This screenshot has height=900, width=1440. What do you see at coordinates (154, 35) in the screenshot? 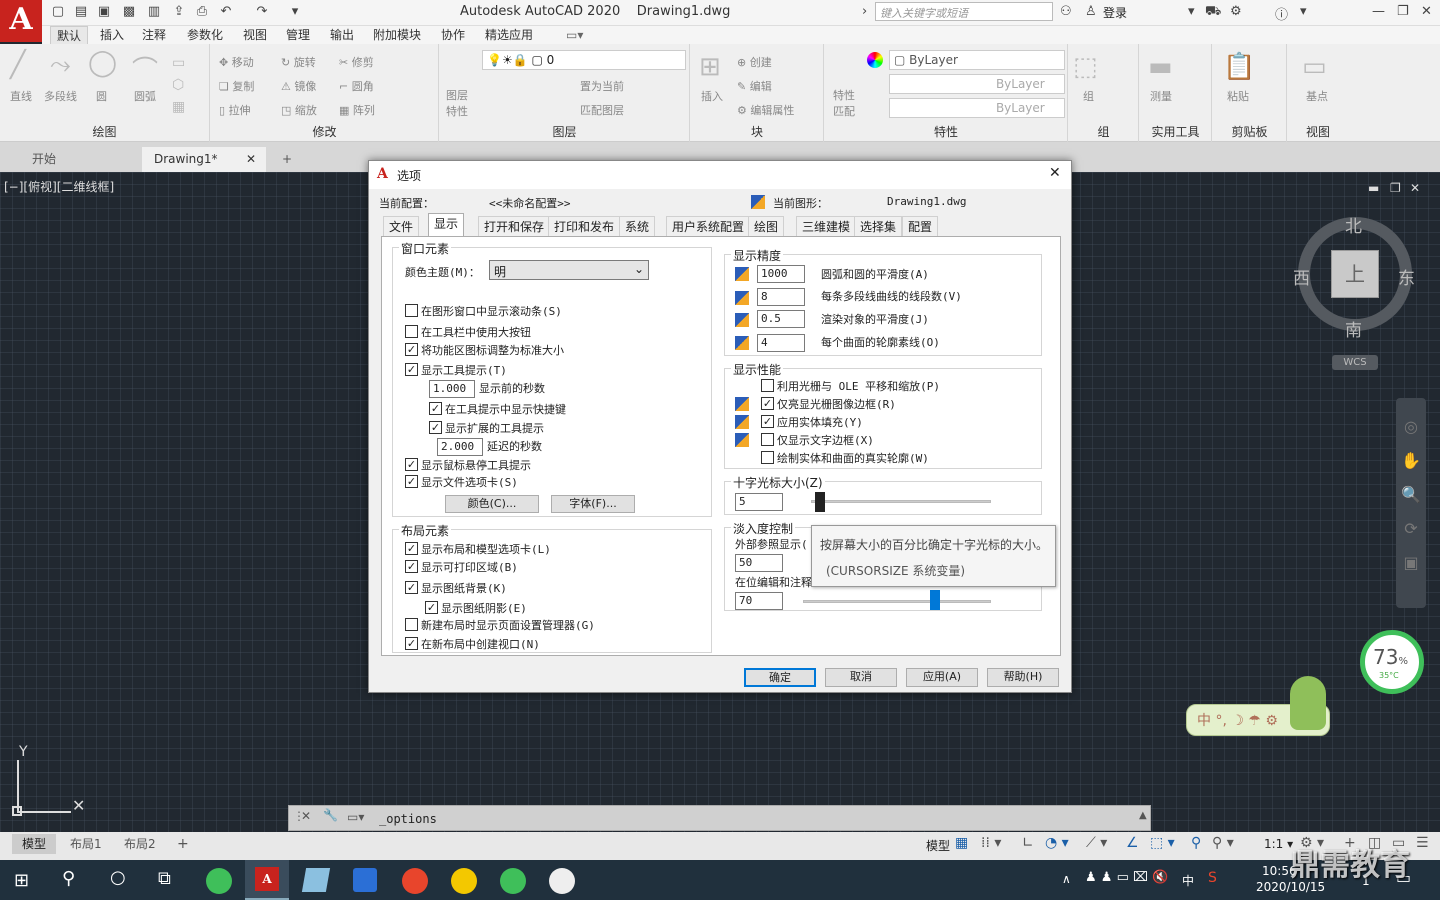
I see `ribbon-tab-annotate: 注释` at bounding box center [154, 35].